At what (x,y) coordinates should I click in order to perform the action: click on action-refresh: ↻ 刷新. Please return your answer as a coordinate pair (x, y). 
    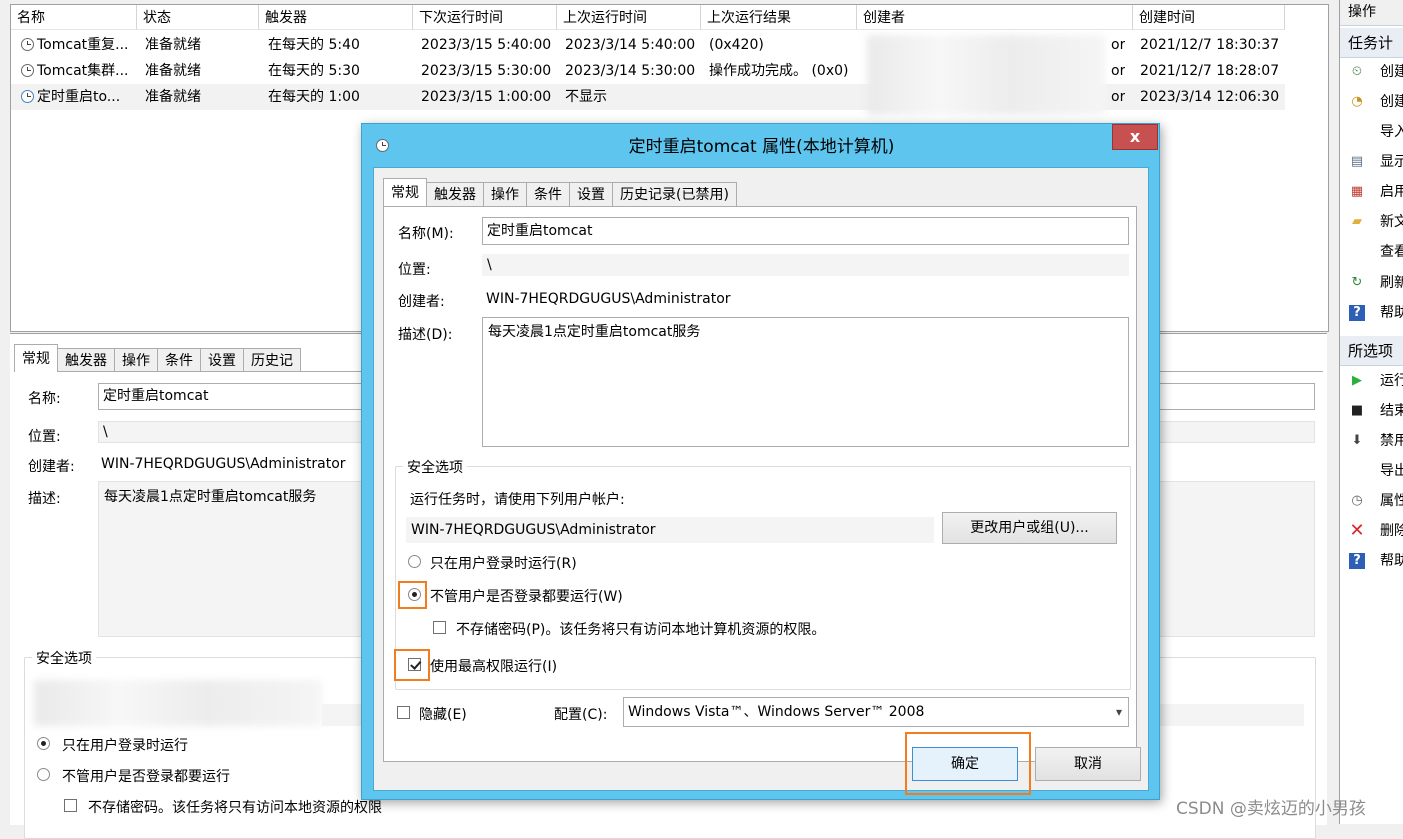
    Looking at the image, I should click on (1371, 283).